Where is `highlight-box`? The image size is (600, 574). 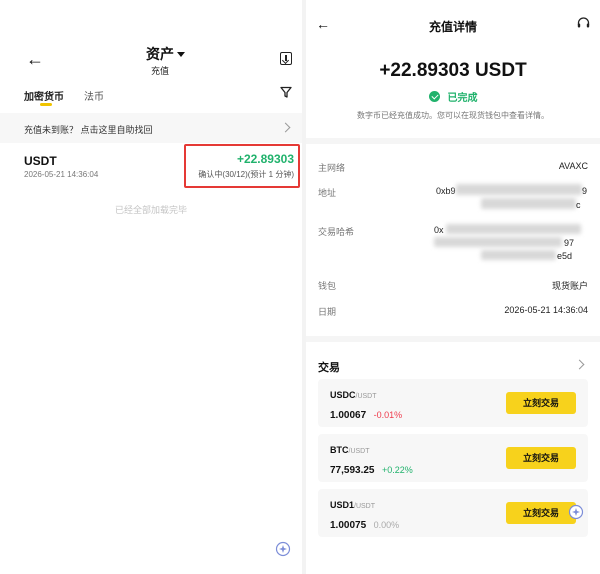 highlight-box is located at coordinates (242, 166).